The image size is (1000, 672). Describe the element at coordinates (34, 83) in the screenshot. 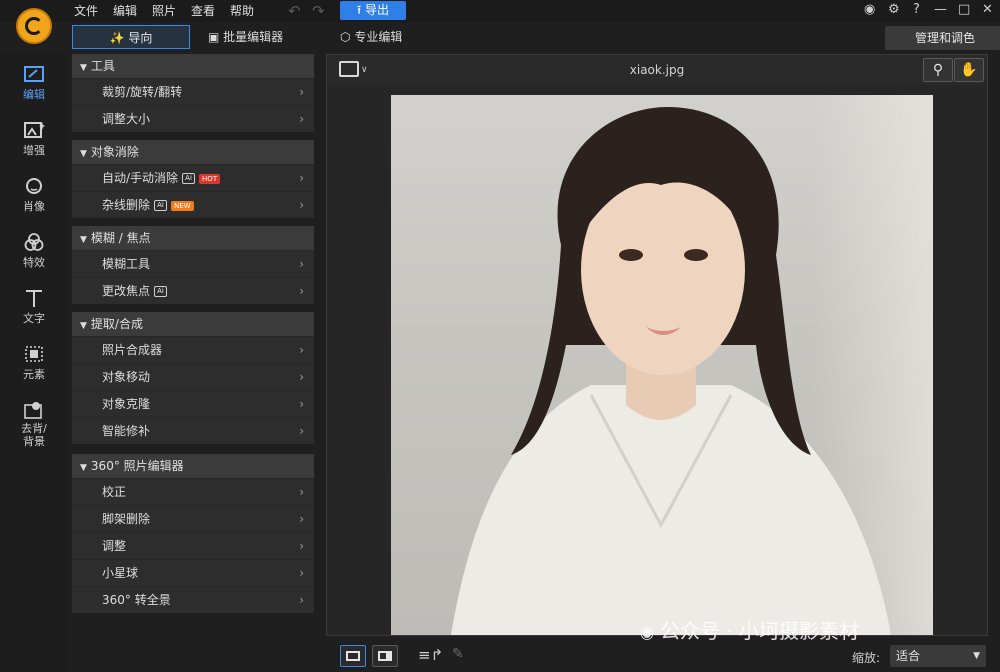

I see `rail-item-edit: 编辑` at that location.